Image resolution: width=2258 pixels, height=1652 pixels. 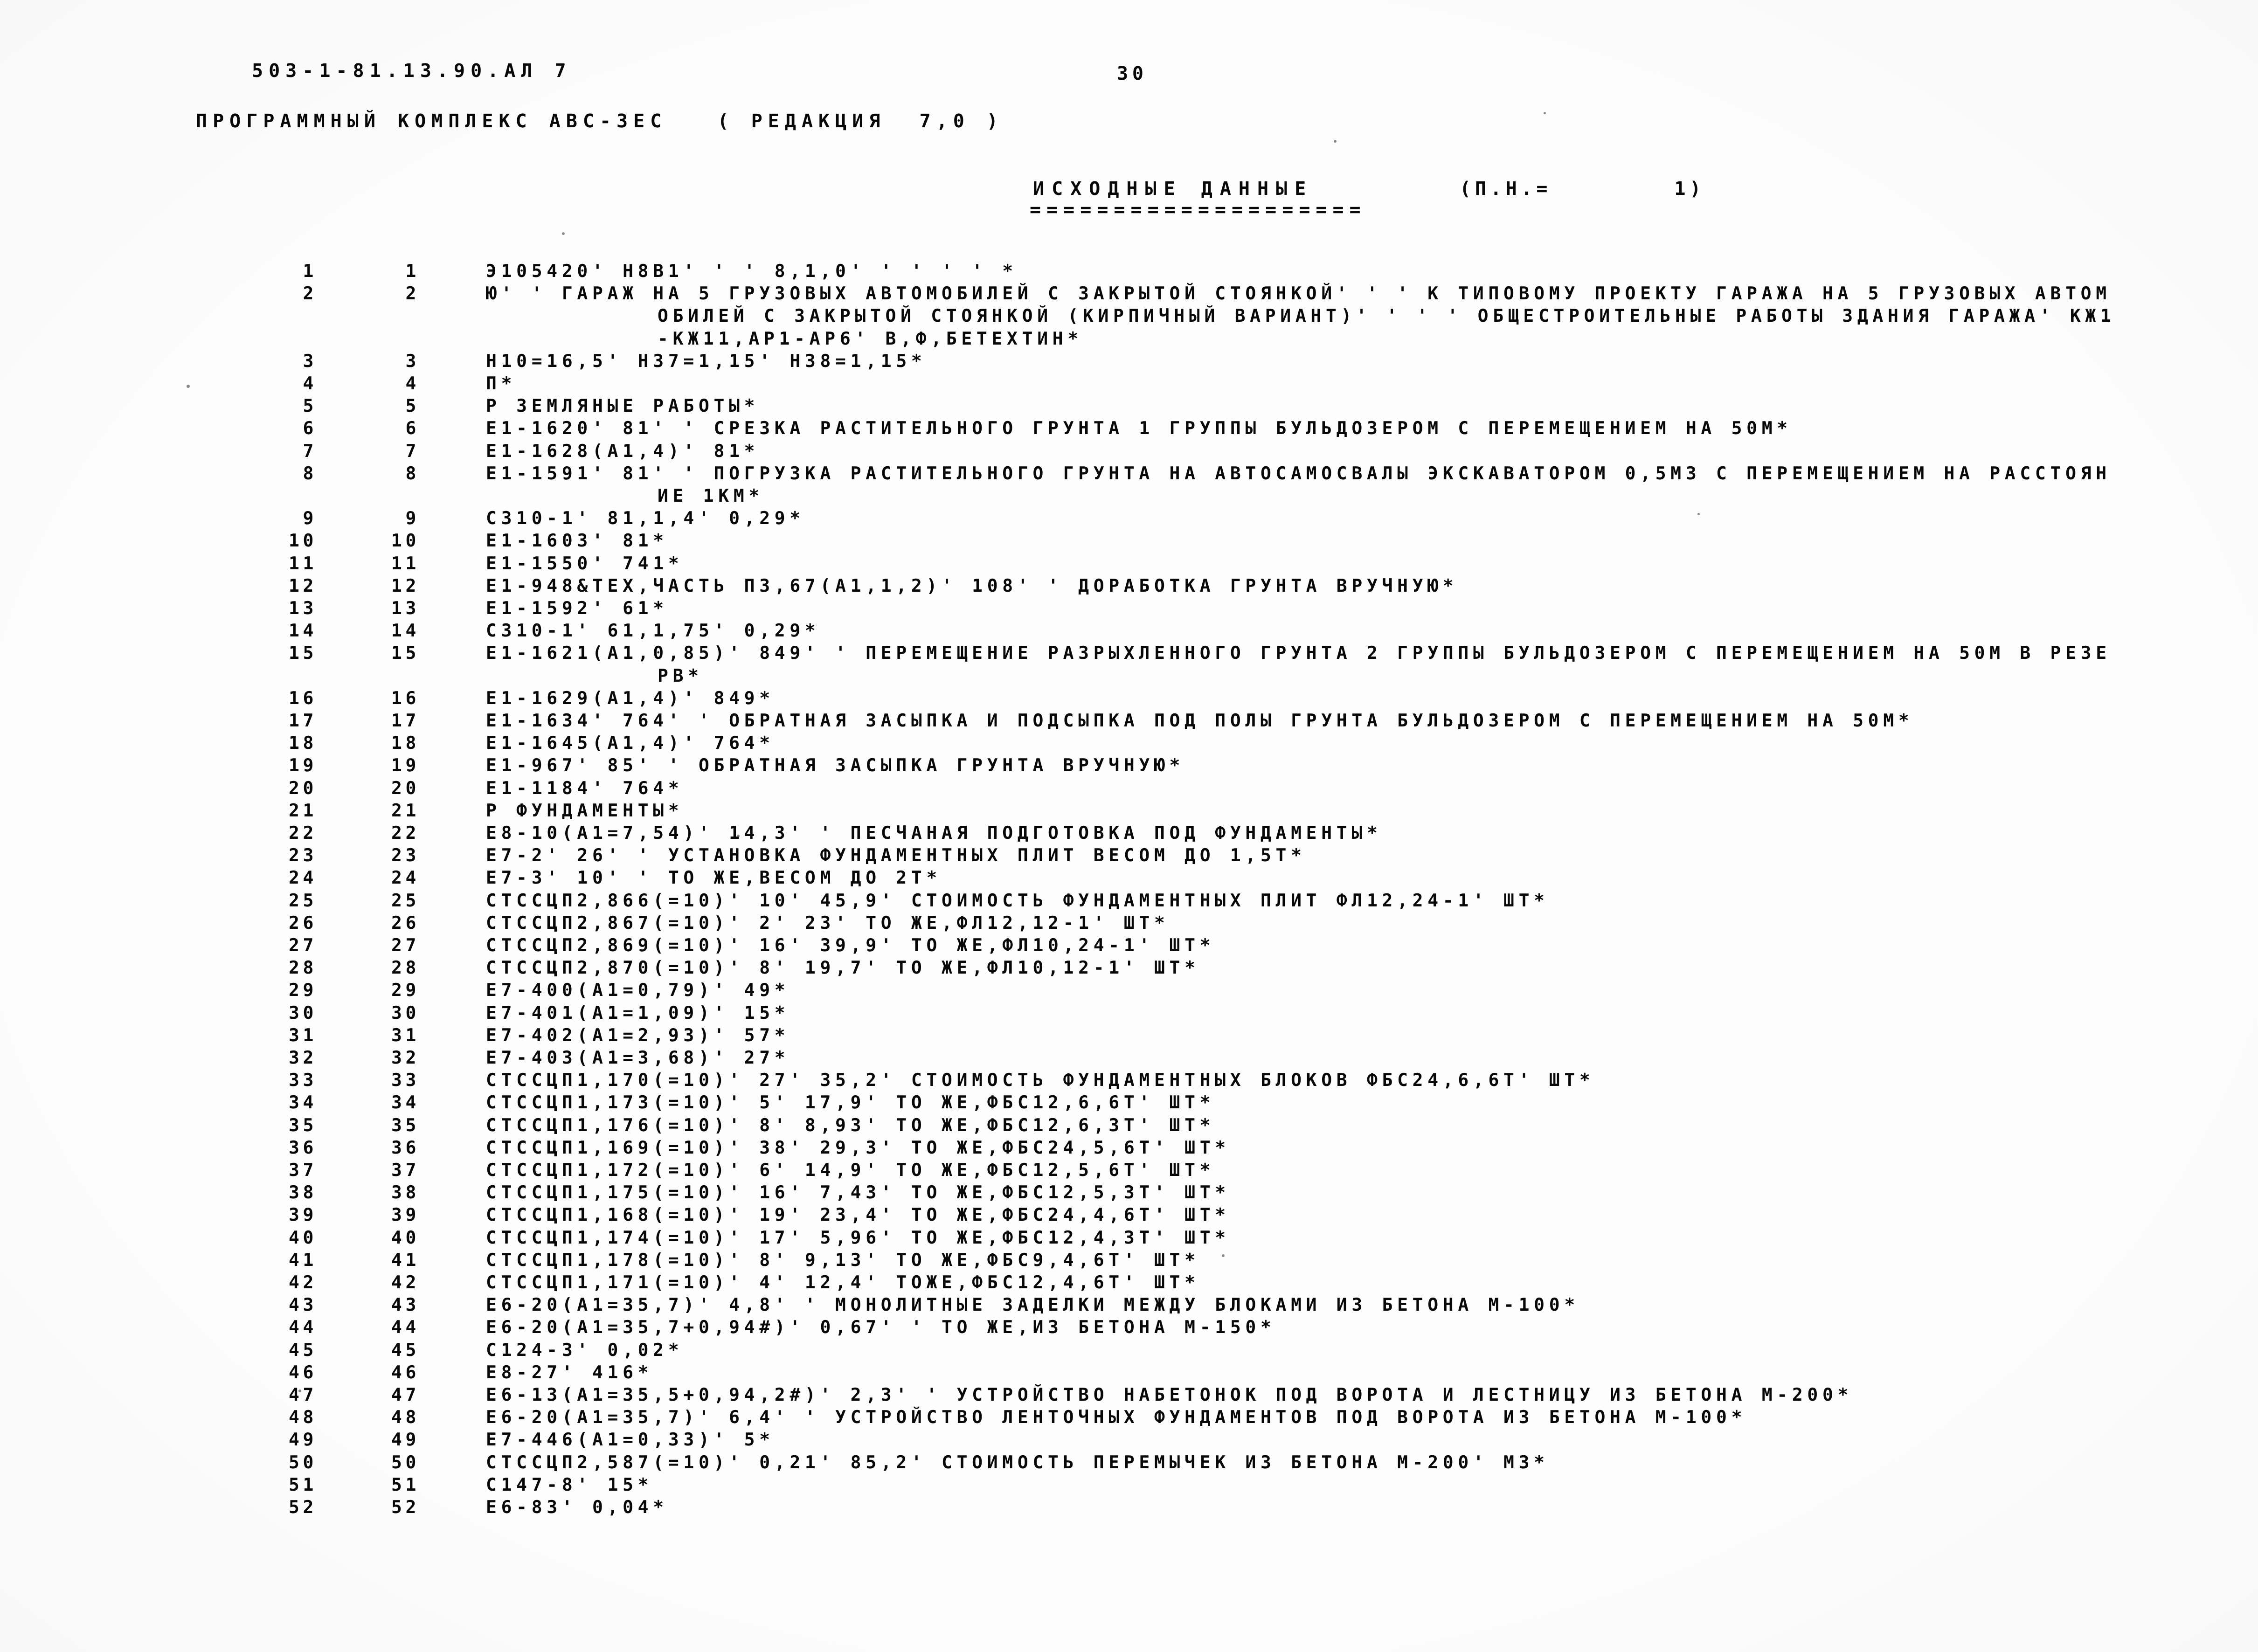 I want to click on record-sequence-number: 49, so click(x=303, y=1439).